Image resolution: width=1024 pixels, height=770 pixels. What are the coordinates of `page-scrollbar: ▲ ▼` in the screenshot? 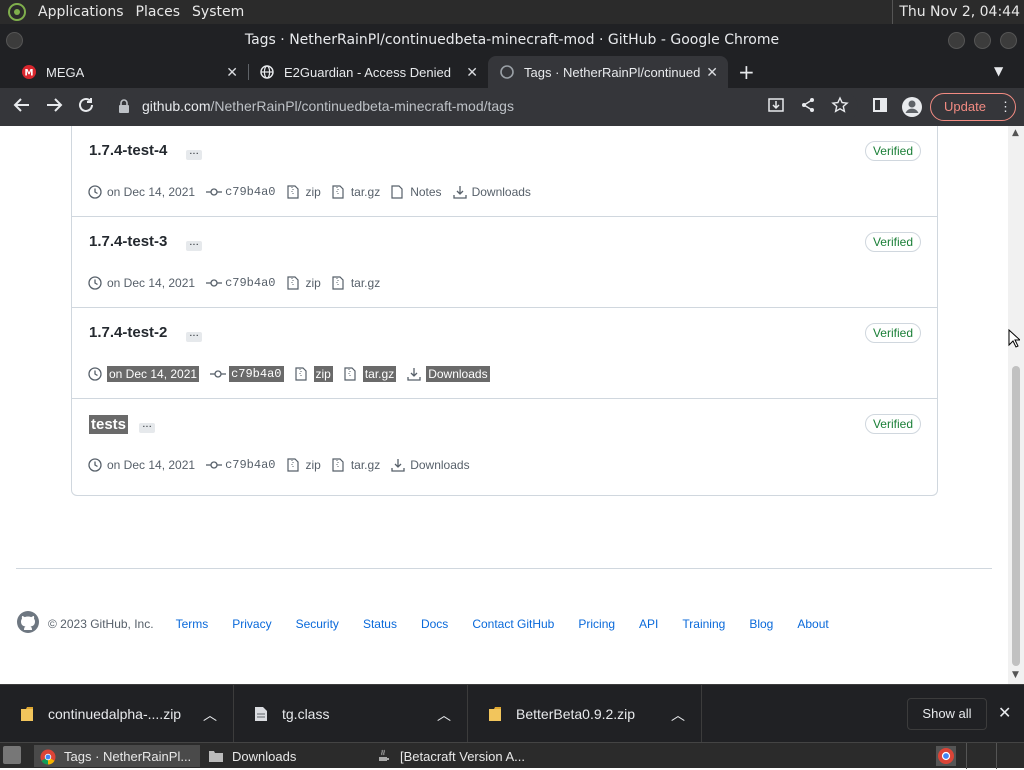 It's located at (1016, 405).